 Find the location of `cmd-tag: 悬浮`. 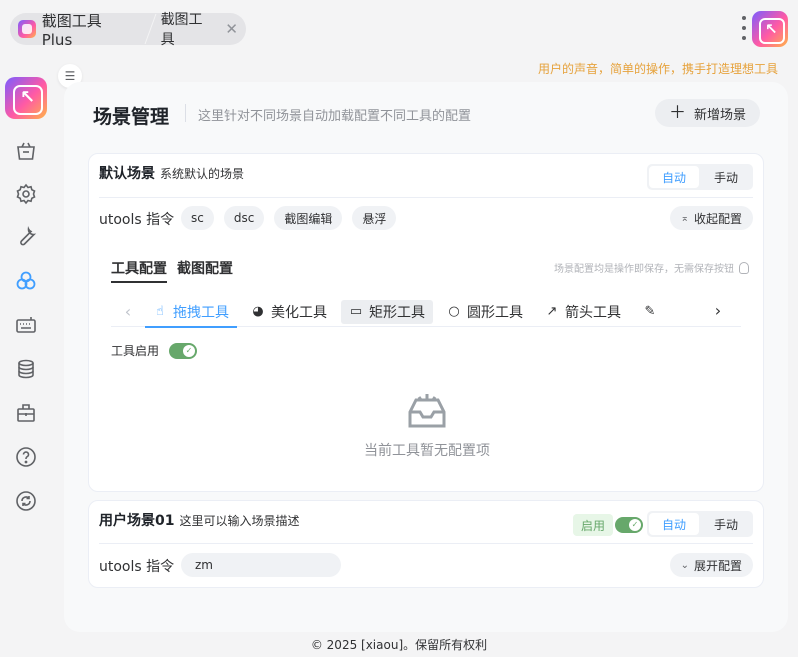

cmd-tag: 悬浮 is located at coordinates (374, 218).